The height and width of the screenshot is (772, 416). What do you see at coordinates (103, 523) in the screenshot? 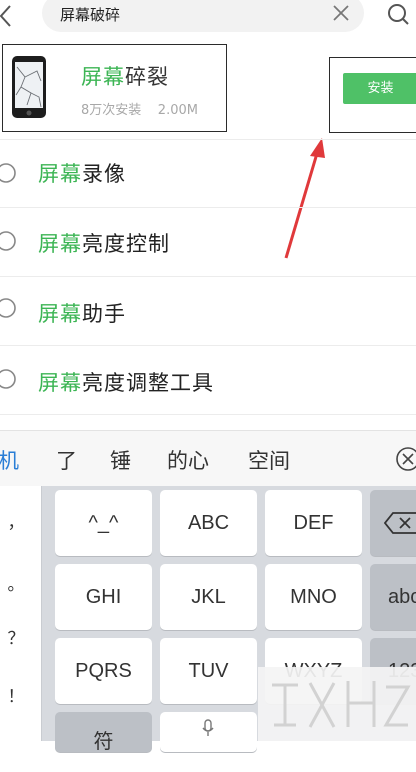
I see `key-emoticon: ^_^` at bounding box center [103, 523].